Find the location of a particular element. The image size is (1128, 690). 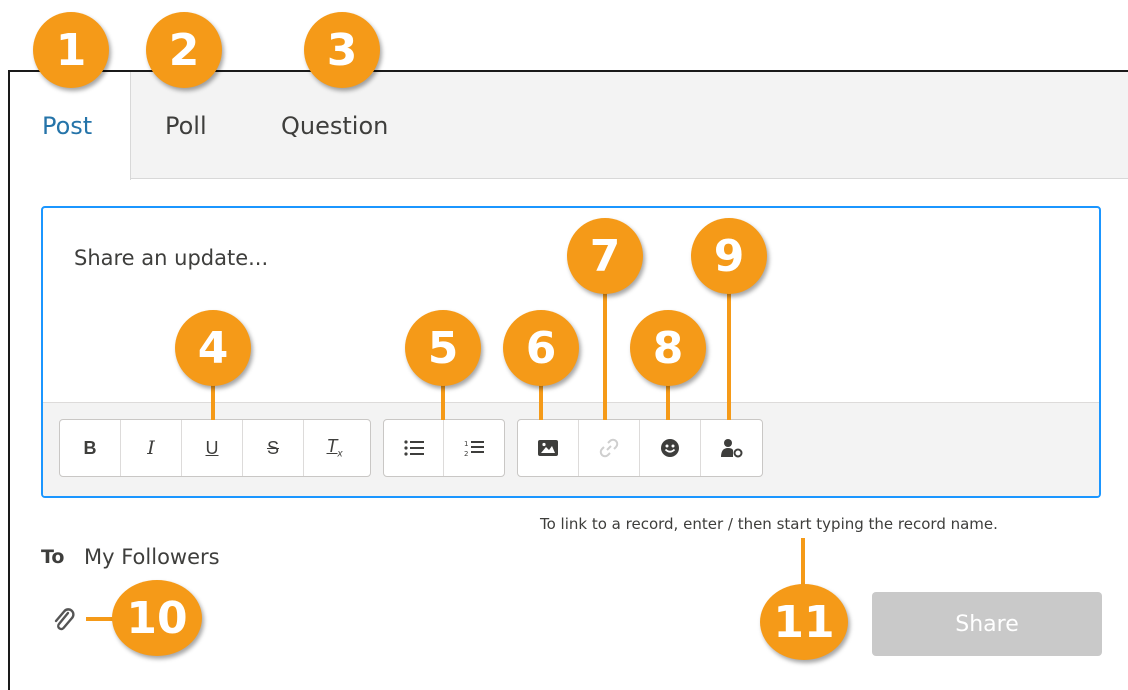

clear-formatting-button: Tx is located at coordinates (334, 448).